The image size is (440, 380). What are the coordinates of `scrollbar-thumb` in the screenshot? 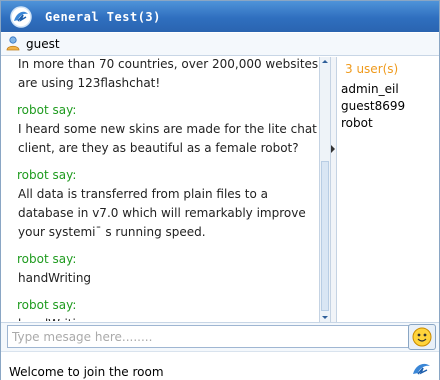 It's located at (325, 236).